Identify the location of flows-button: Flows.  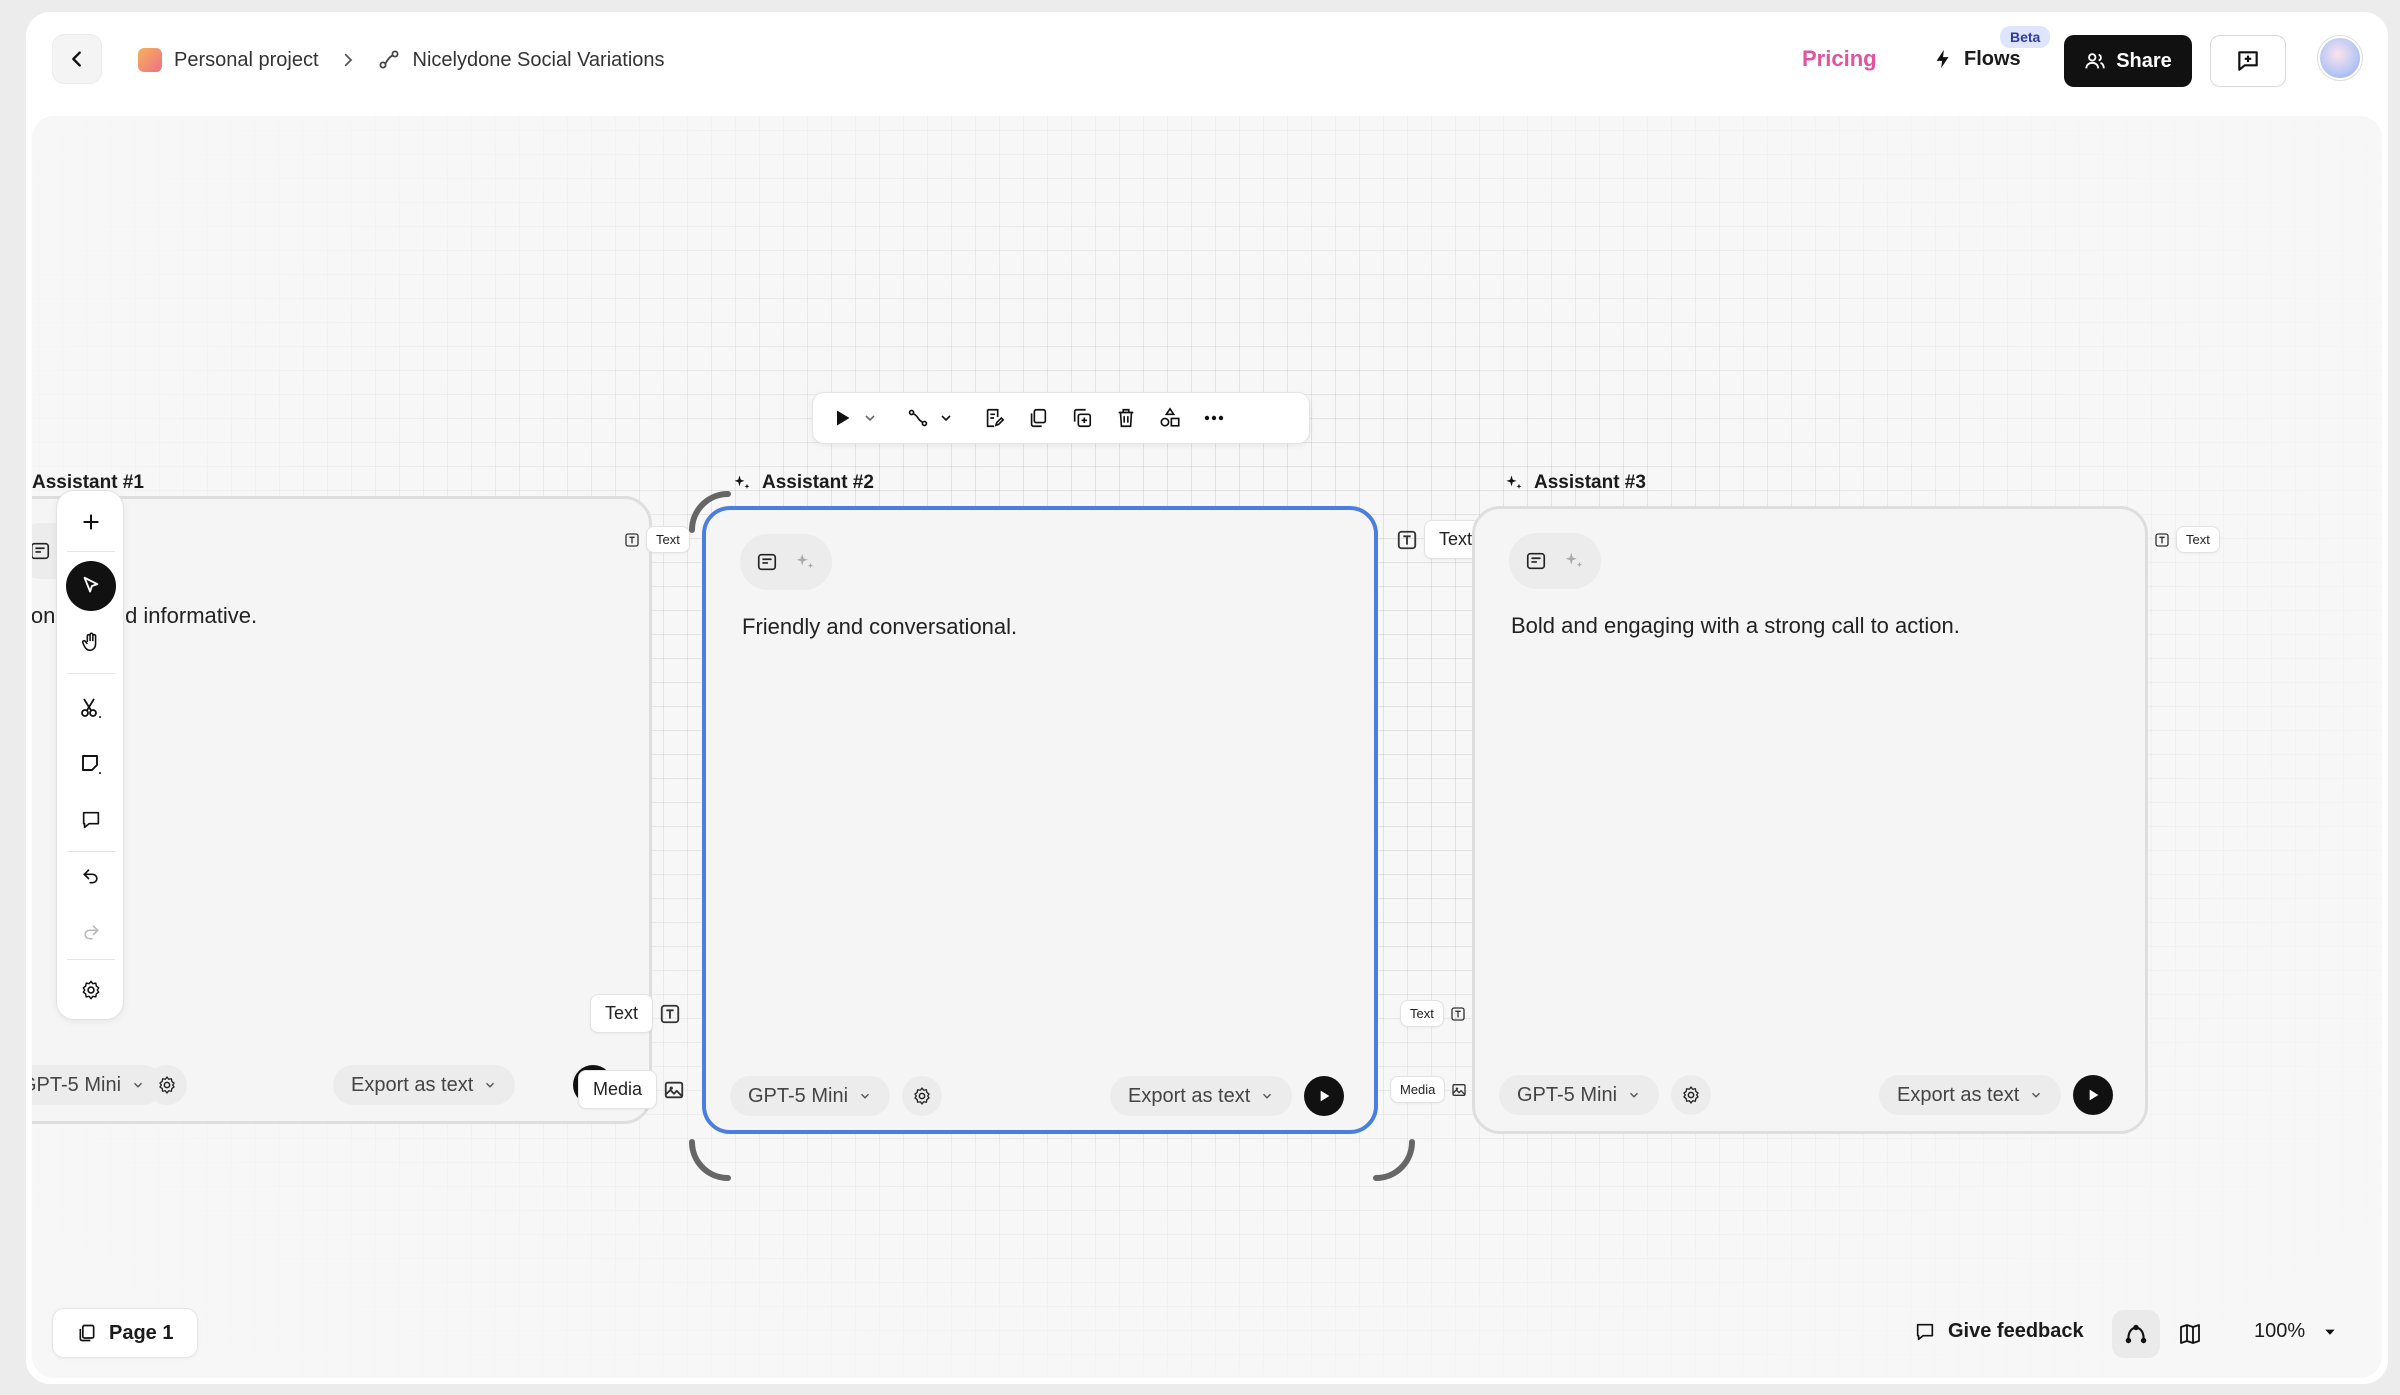
(1976, 59).